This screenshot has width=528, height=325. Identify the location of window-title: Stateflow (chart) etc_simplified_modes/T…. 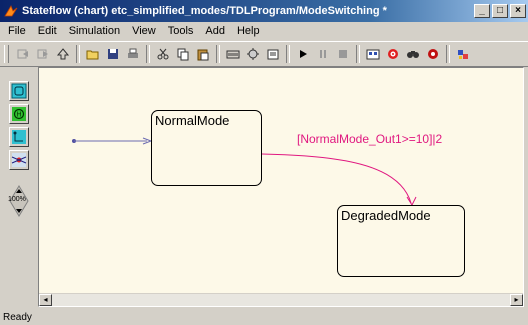
(204, 11).